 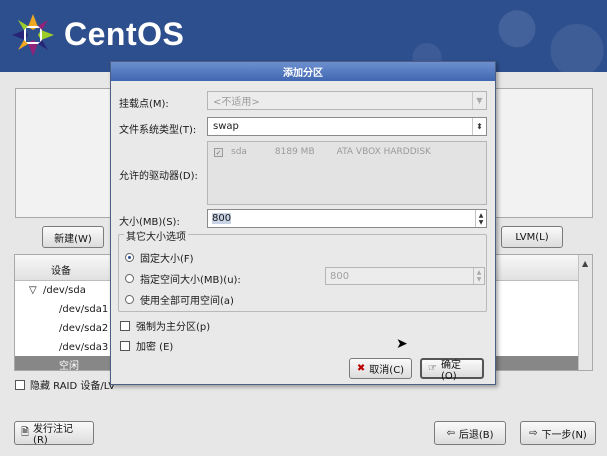 I want to click on drive-row-sda: ✓ sda 8189 MB ATA VBOX HARDDISK, so click(x=322, y=152).